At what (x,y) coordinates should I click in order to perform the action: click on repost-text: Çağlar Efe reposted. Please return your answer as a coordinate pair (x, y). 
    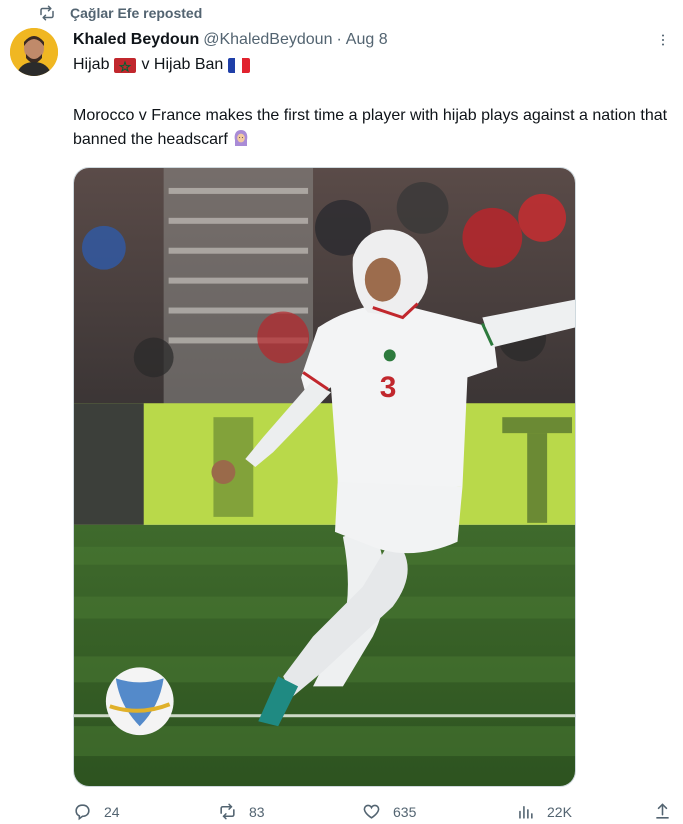
    Looking at the image, I should click on (136, 13).